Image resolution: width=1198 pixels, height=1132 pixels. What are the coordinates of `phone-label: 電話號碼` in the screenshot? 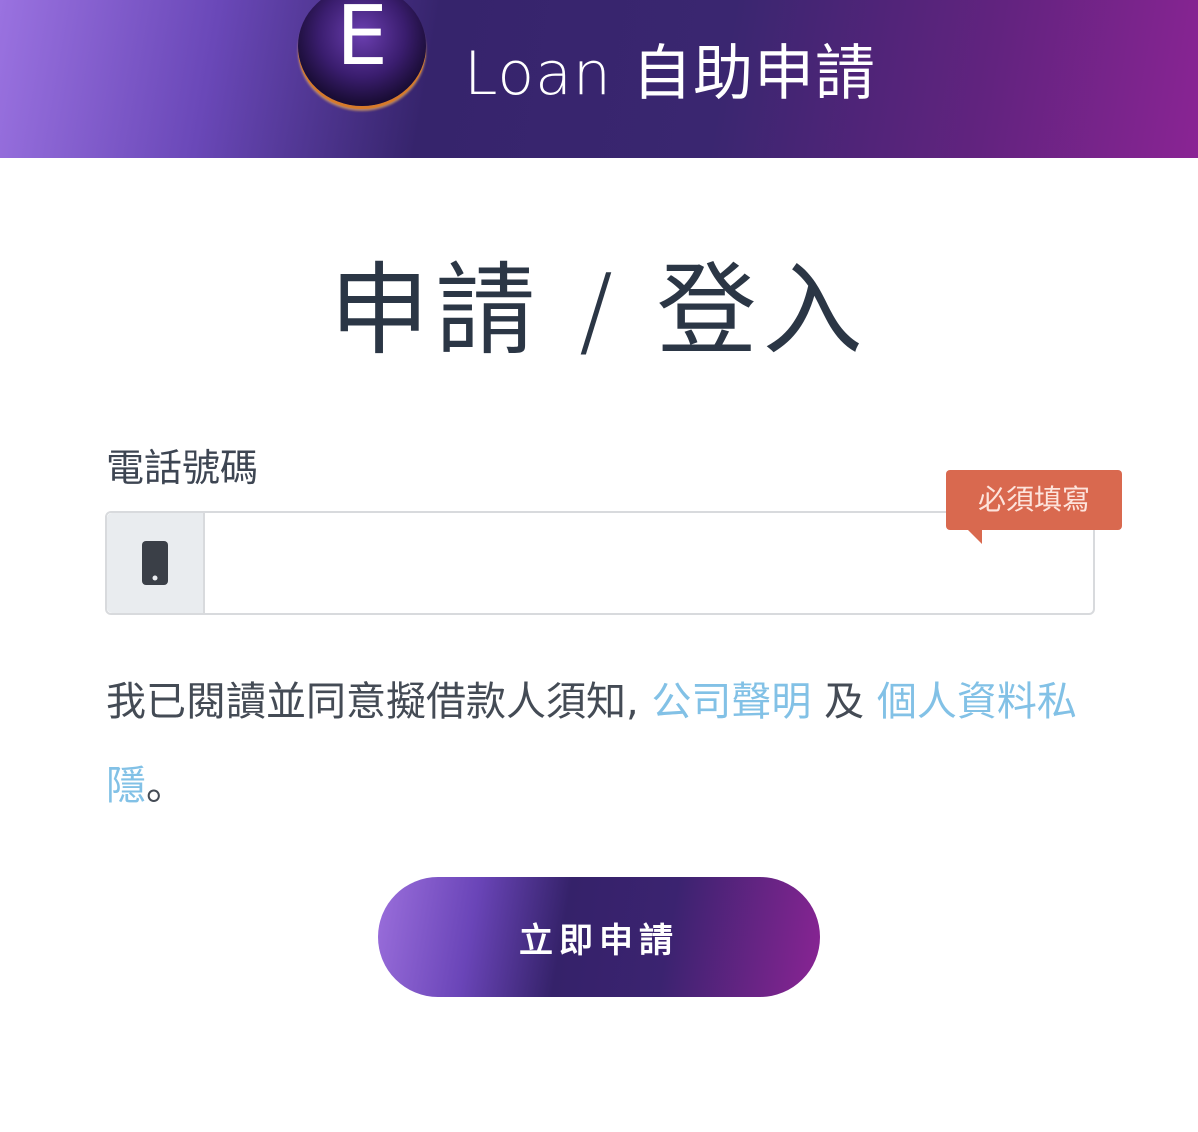 It's located at (182, 468).